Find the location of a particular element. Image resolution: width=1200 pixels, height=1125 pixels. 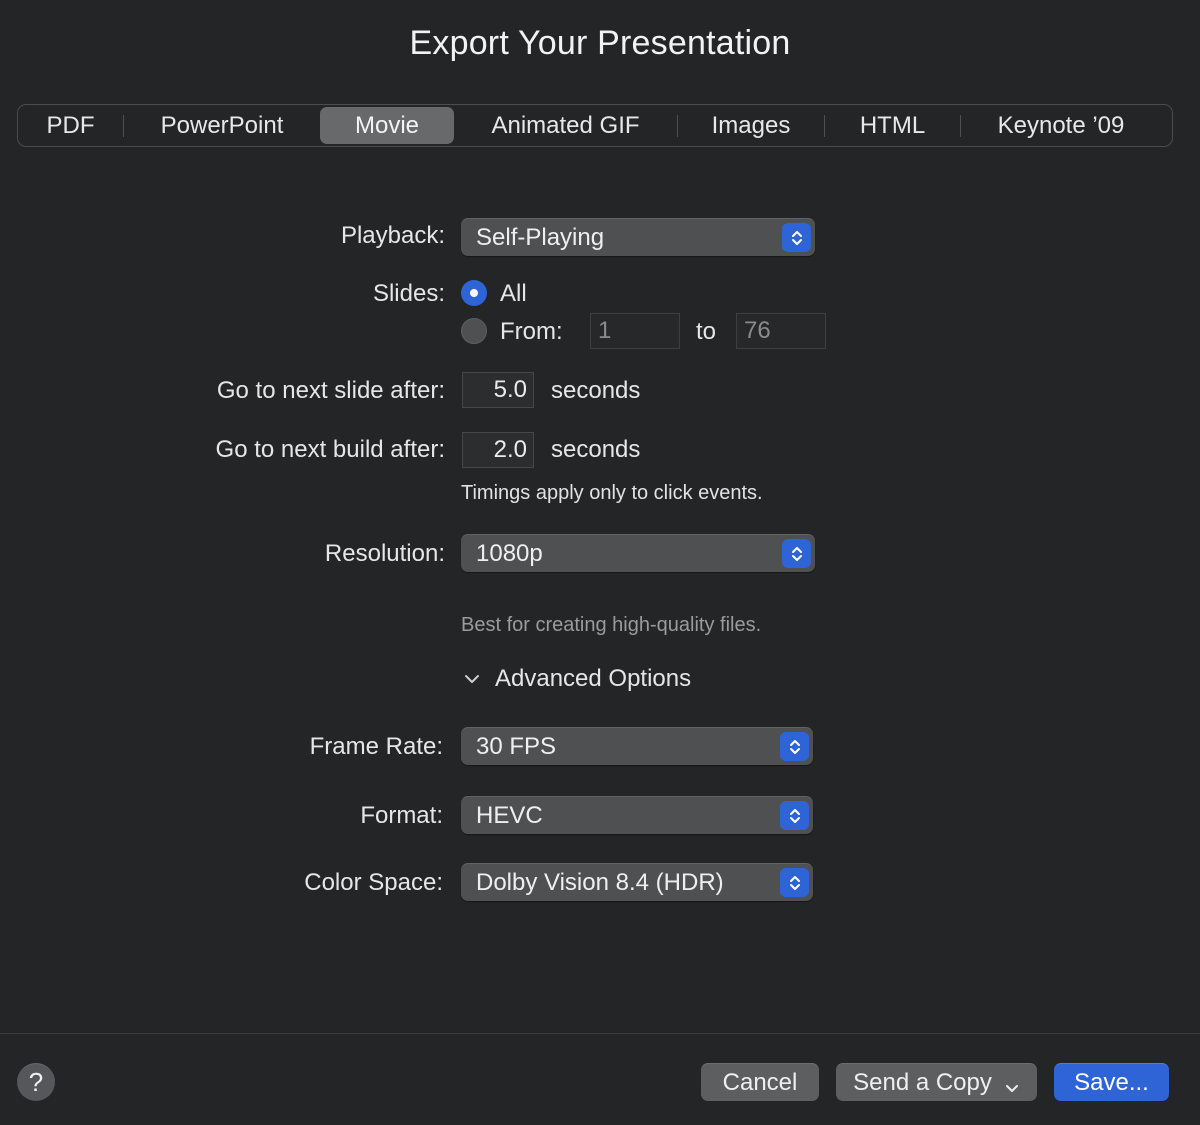

next-slide-field: 5.0 is located at coordinates (498, 390).